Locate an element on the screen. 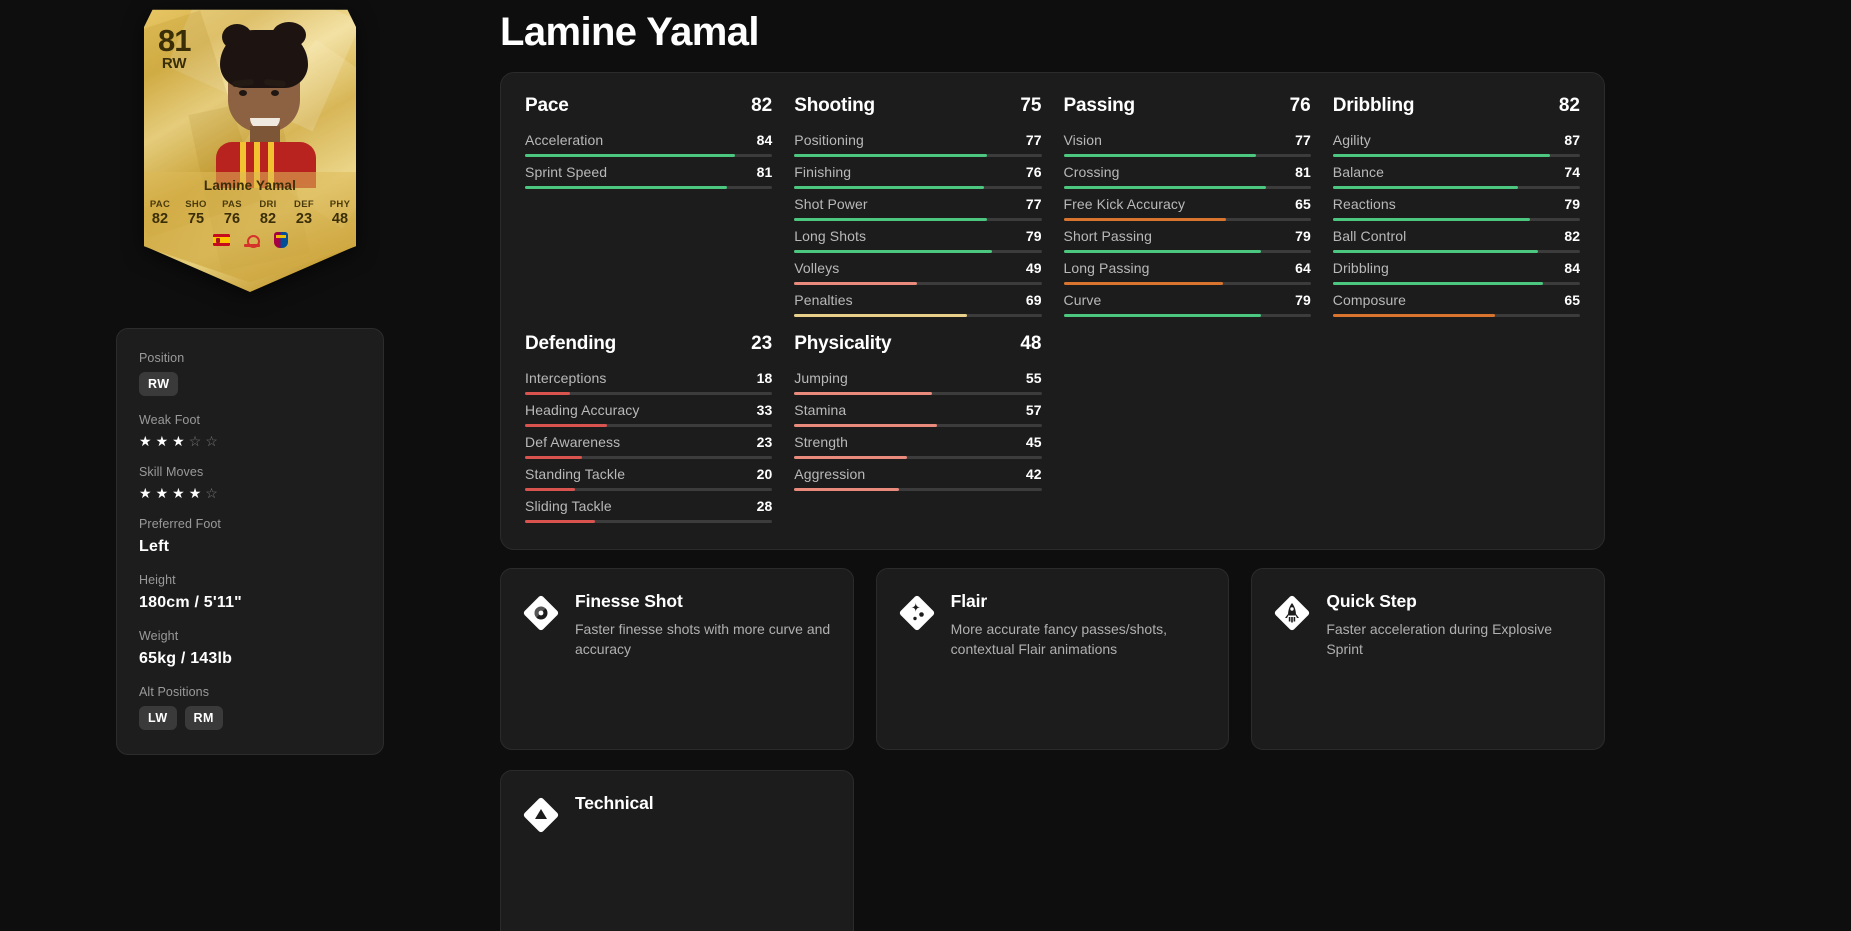 The height and width of the screenshot is (931, 1851). info-position: Position RW is located at coordinates (250, 373).